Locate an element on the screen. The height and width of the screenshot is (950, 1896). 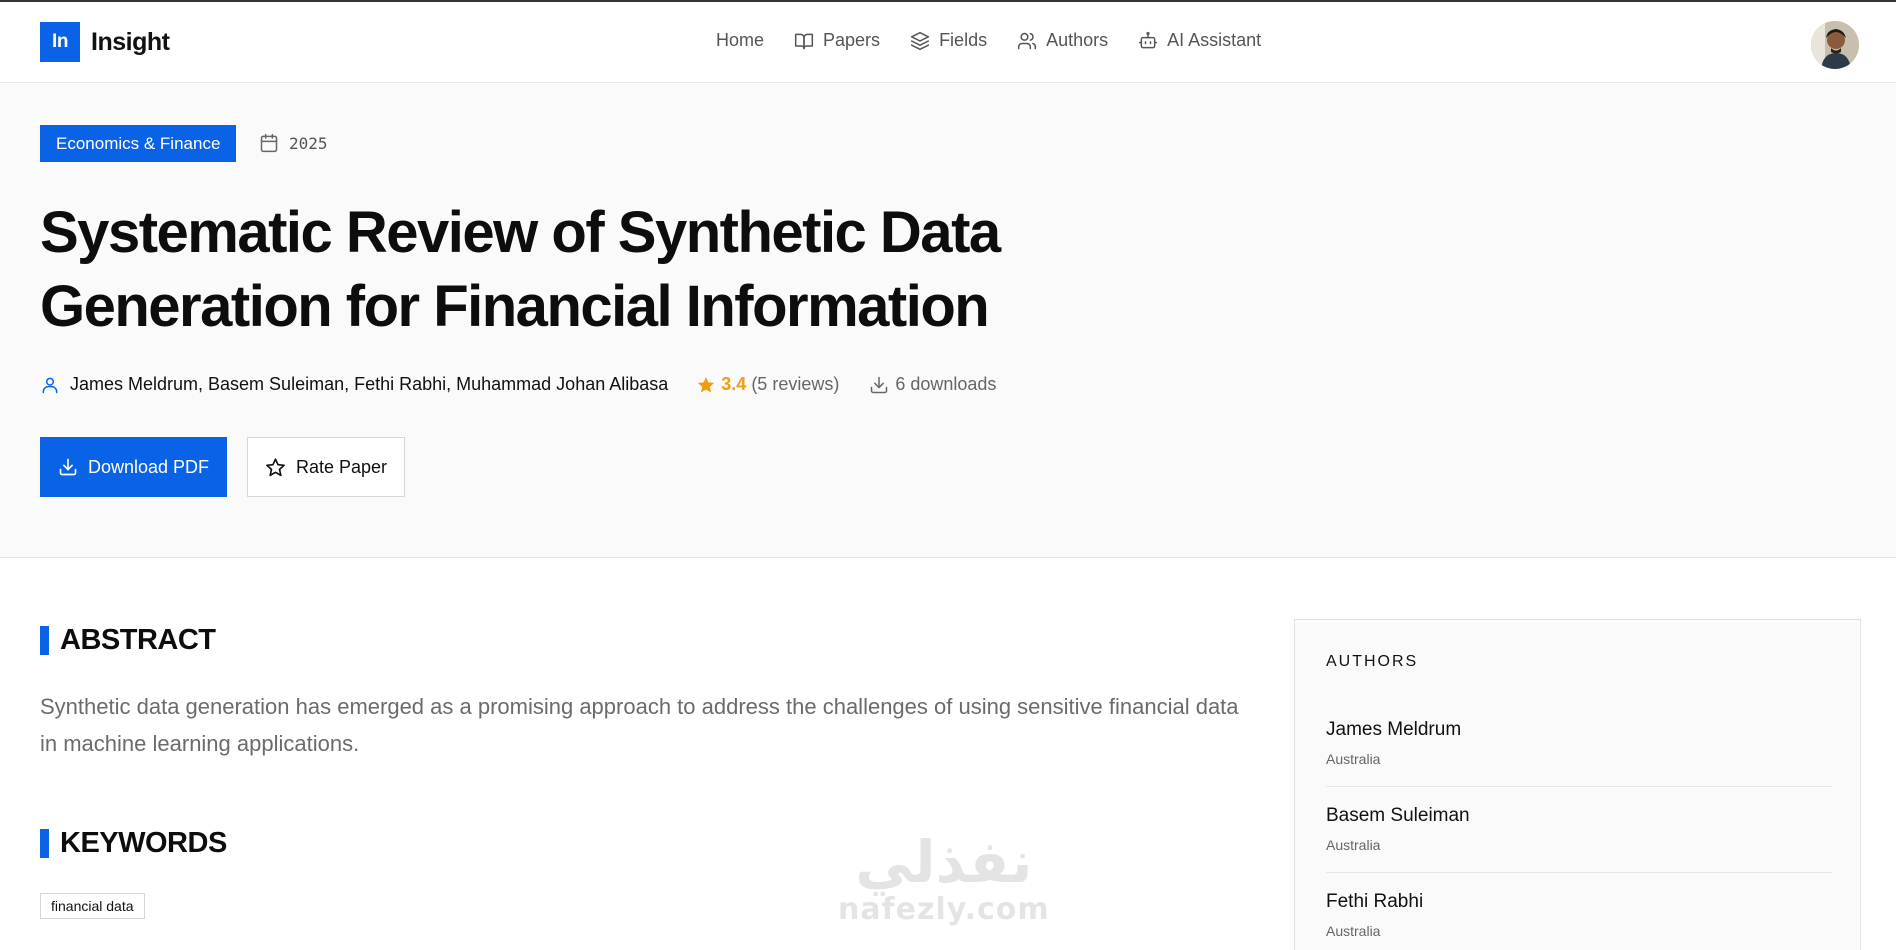
user-avatar is located at coordinates (1835, 45).